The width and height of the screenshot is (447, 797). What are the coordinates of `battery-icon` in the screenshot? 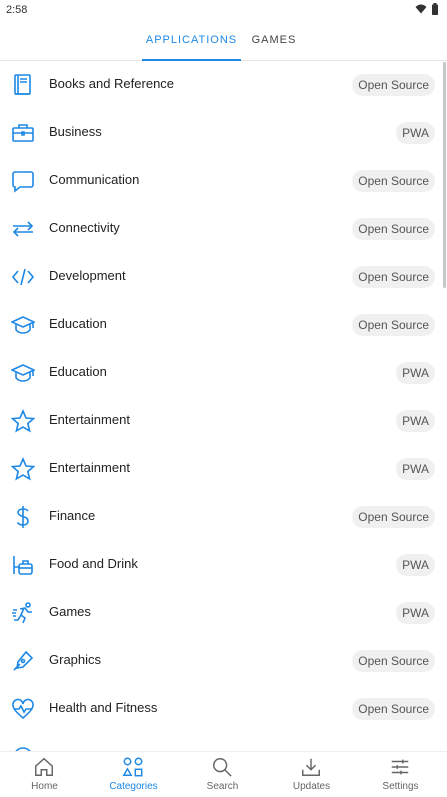 It's located at (435, 9).